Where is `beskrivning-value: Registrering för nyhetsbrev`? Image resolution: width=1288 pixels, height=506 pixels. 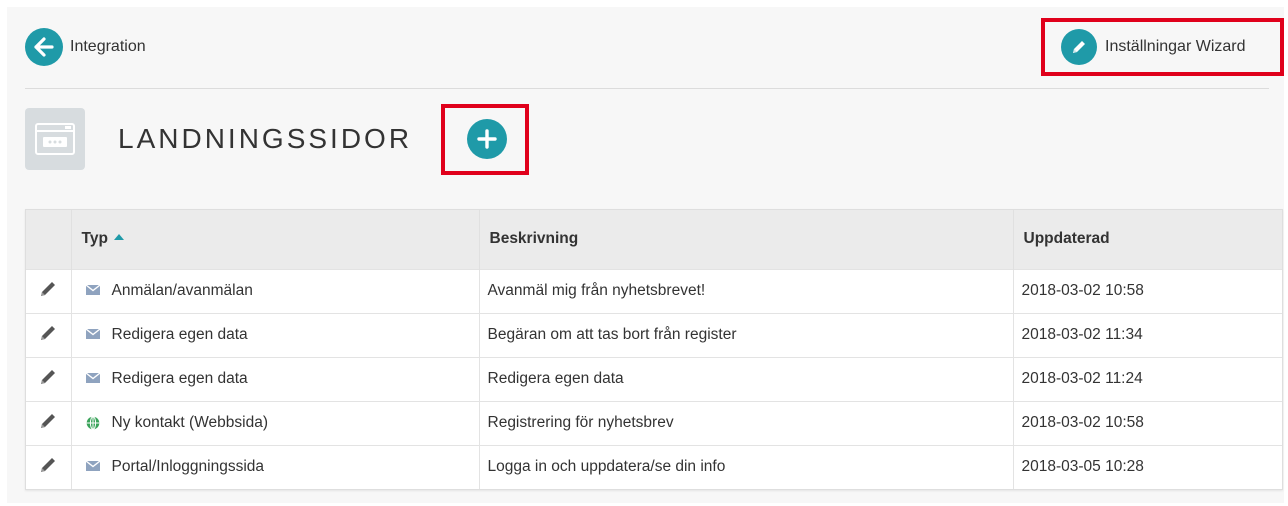
beskrivning-value: Registrering för nyhetsbrev is located at coordinates (580, 422).